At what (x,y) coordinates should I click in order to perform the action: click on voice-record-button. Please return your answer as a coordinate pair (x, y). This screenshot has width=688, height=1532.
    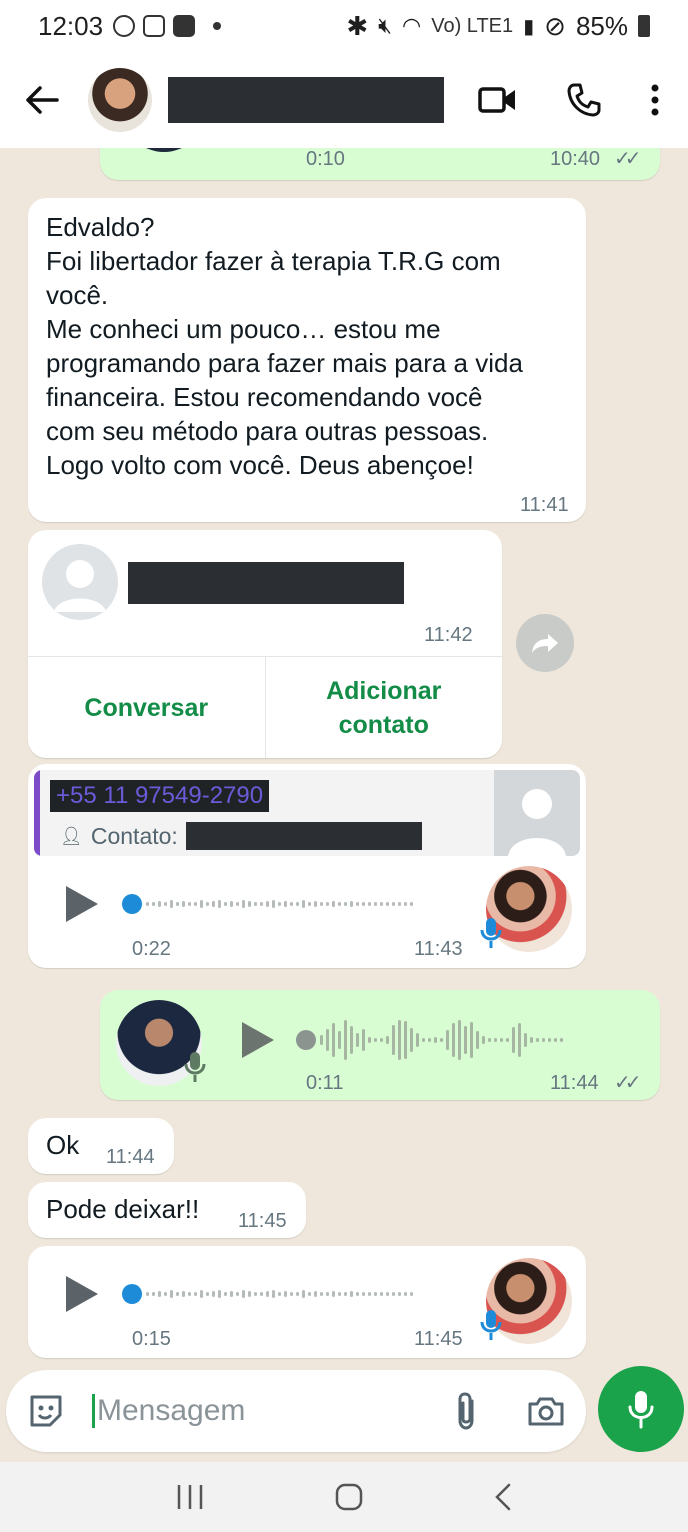
    Looking at the image, I should click on (641, 1409).